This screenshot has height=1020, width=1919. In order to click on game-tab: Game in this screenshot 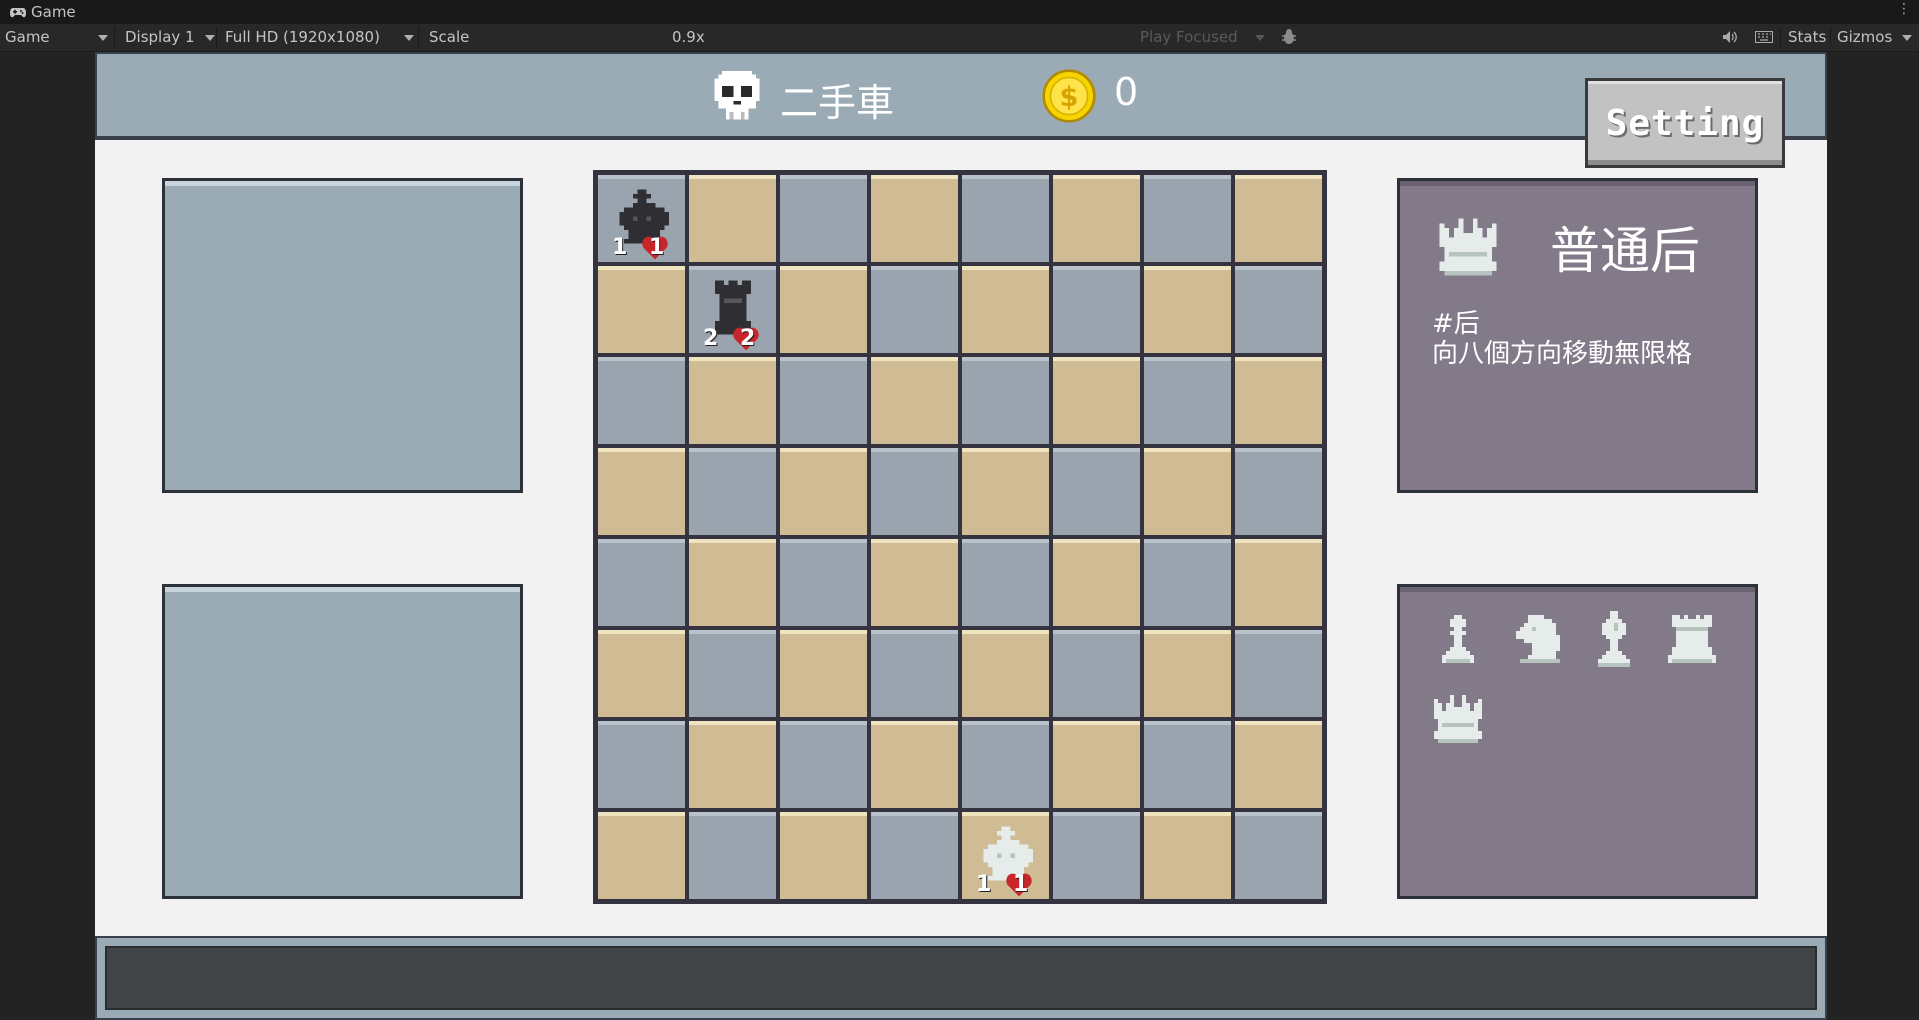, I will do `click(43, 12)`.